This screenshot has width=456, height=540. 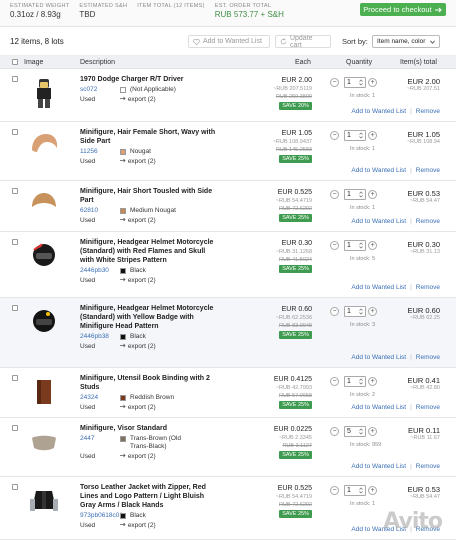 I want to click on item-number-link: 2446pb30, so click(x=94, y=270).